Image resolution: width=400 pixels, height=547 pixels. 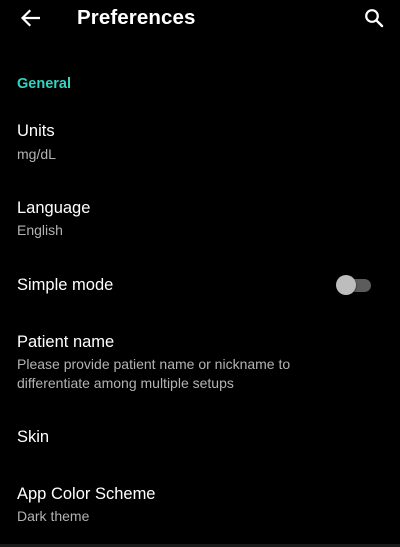 What do you see at coordinates (33, 437) in the screenshot?
I see `preference-title: Skin` at bounding box center [33, 437].